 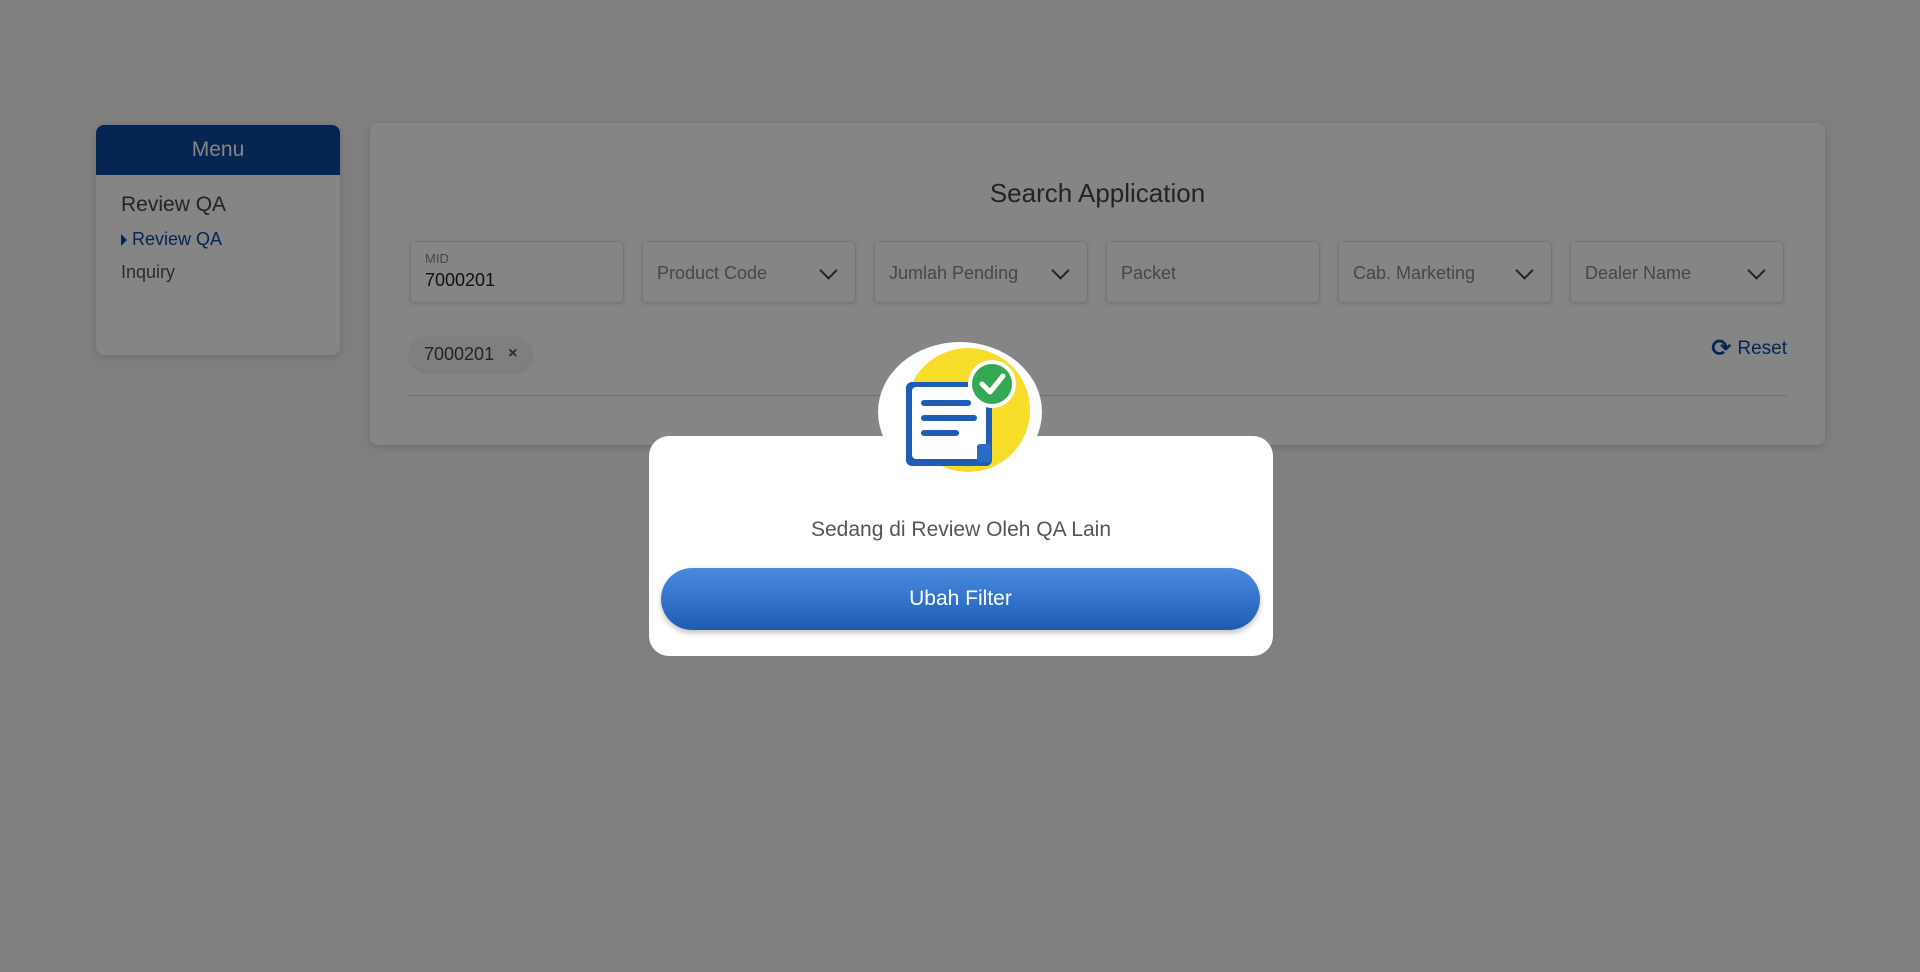 I want to click on ubah-filter-button: Ubah Filter, so click(x=960, y=599).